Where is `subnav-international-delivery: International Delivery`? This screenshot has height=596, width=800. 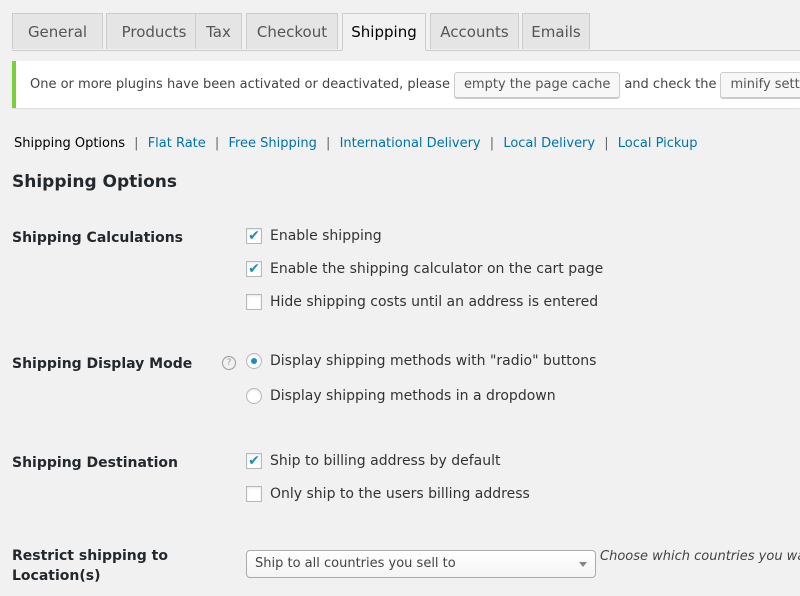
subnav-international-delivery: International Delivery is located at coordinates (410, 143).